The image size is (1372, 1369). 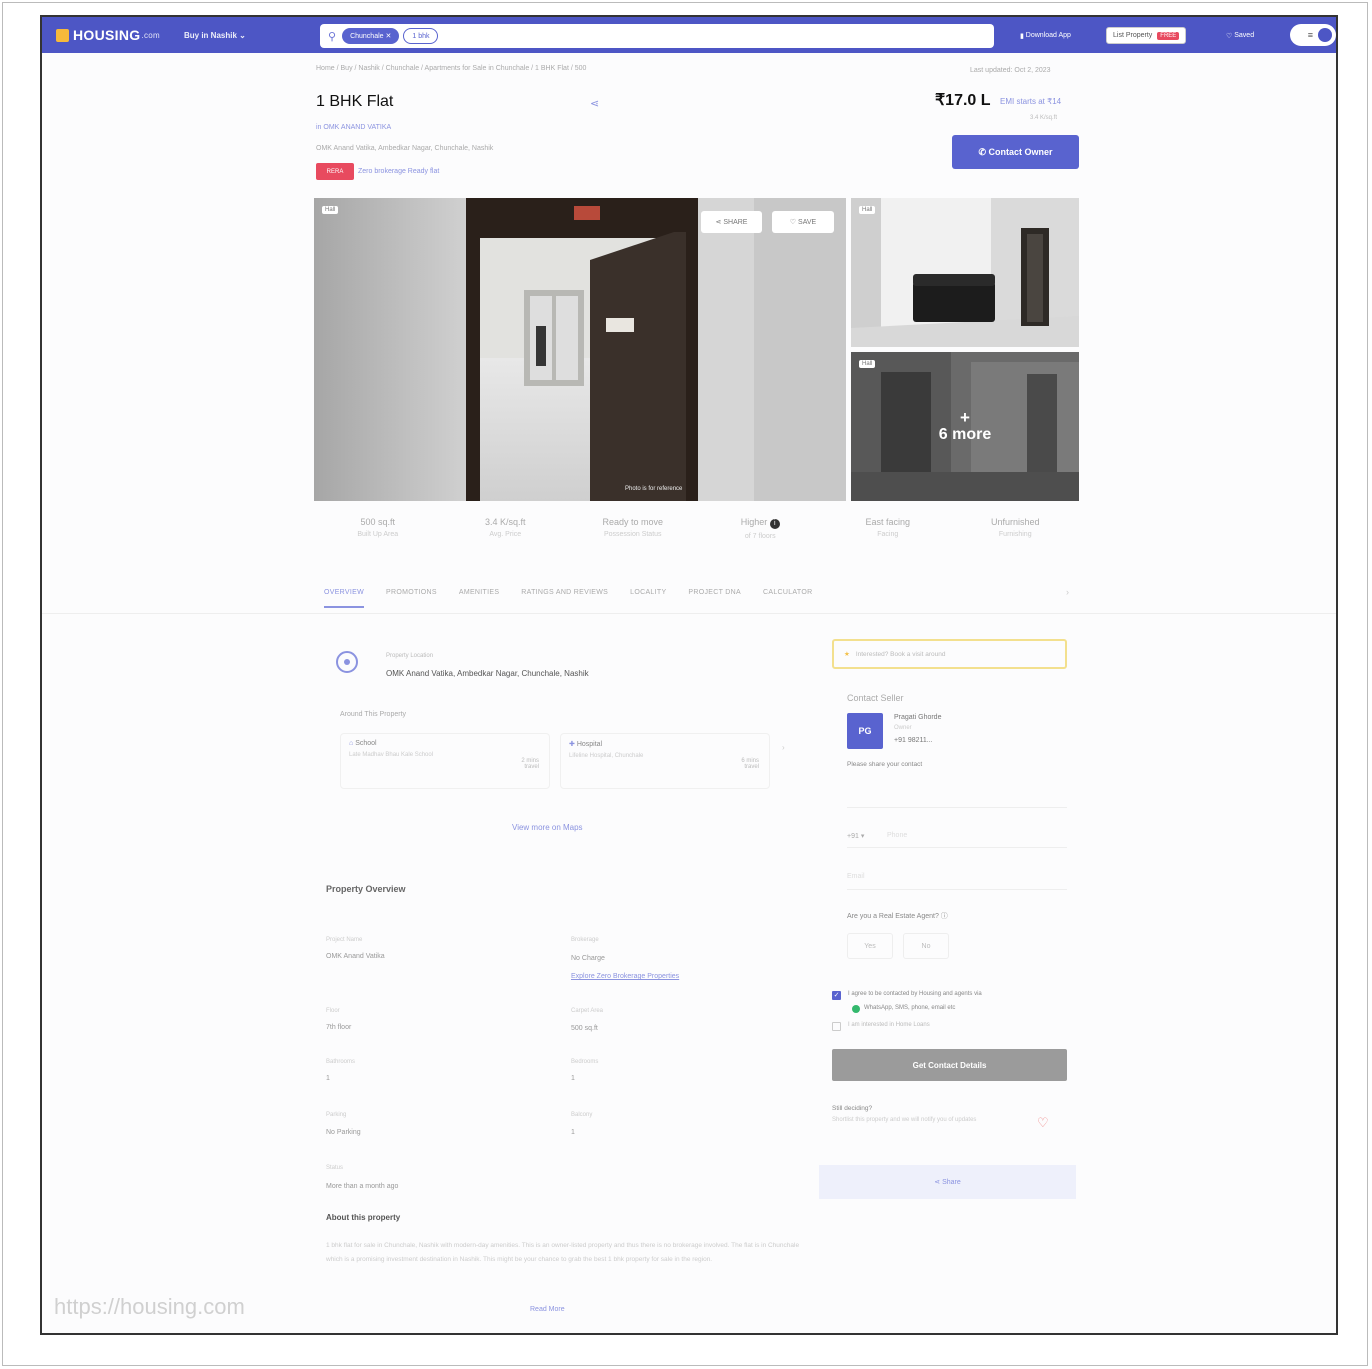 What do you see at coordinates (1043, 1123) in the screenshot?
I see `heart-icon: ♡` at bounding box center [1043, 1123].